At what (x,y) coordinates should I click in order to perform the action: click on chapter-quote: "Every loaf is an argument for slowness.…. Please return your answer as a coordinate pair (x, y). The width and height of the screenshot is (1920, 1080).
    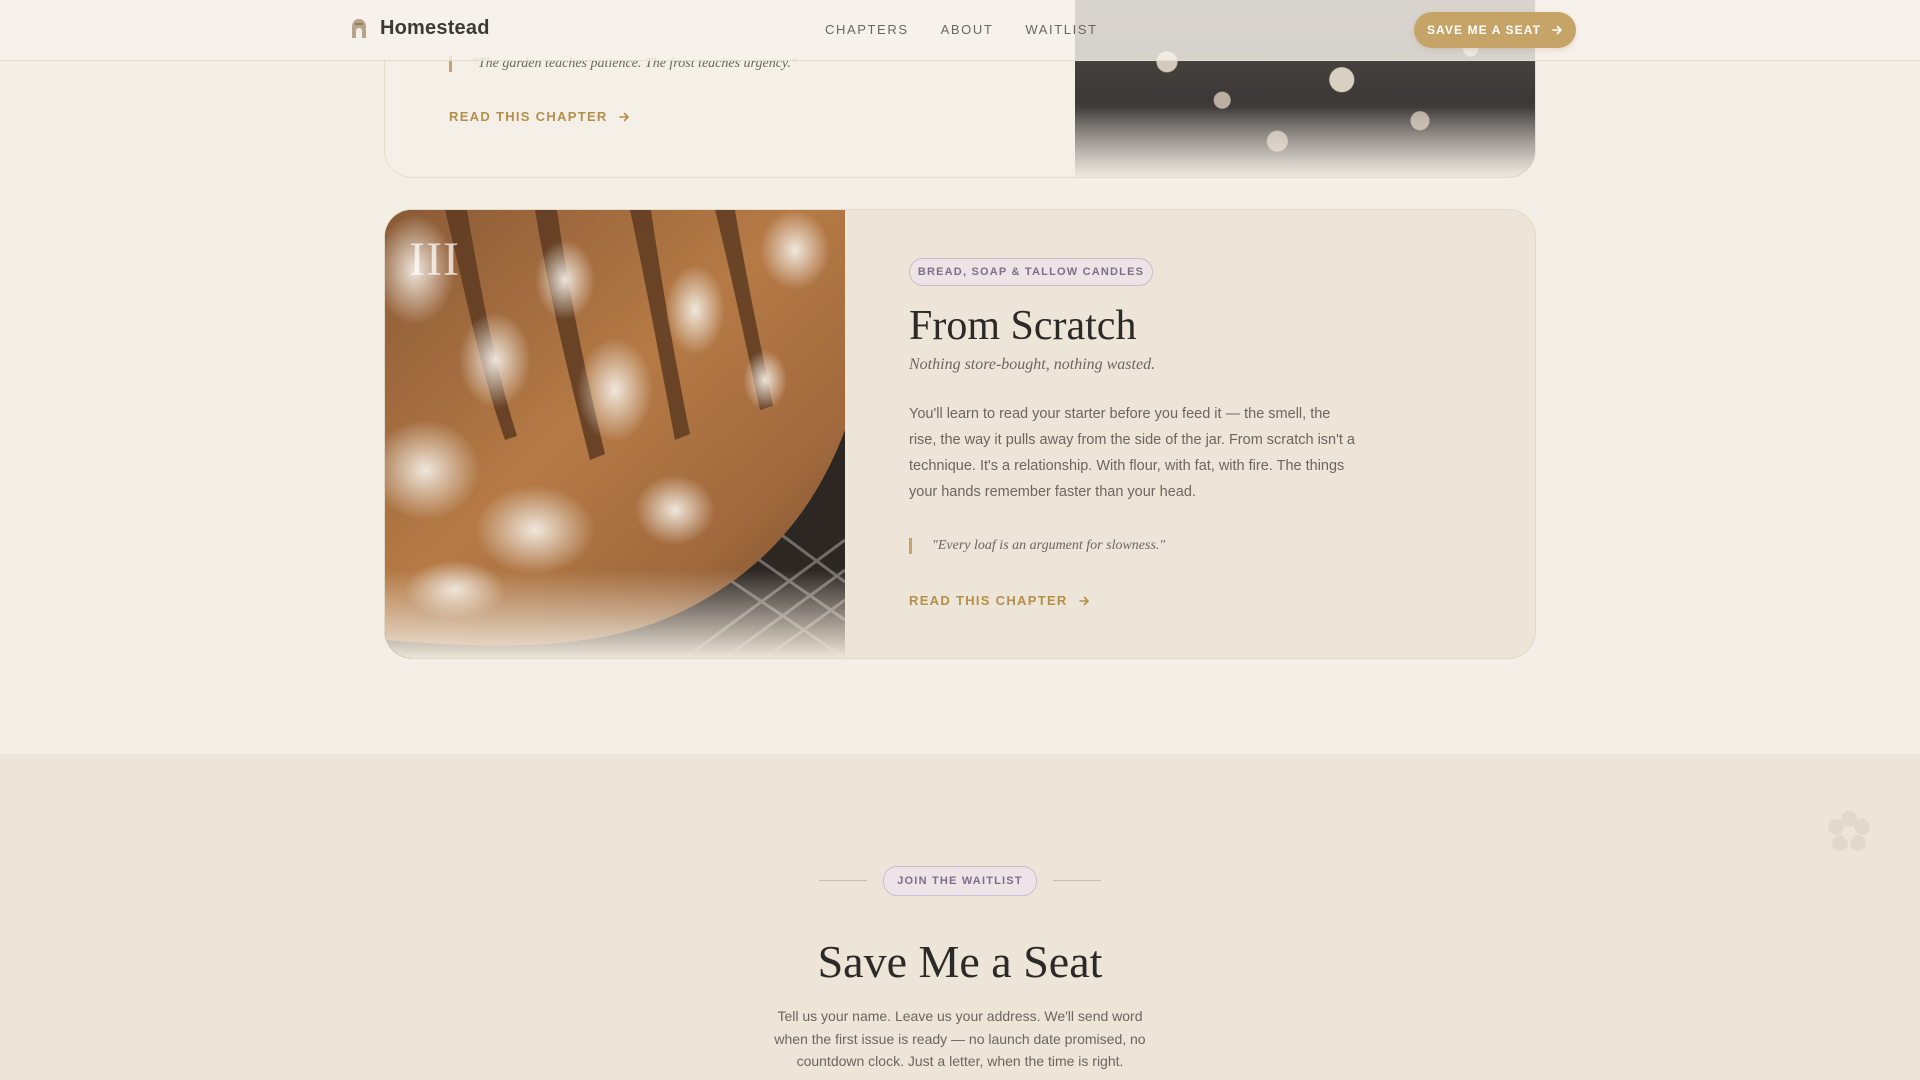
    Looking at the image, I should click on (1037, 546).